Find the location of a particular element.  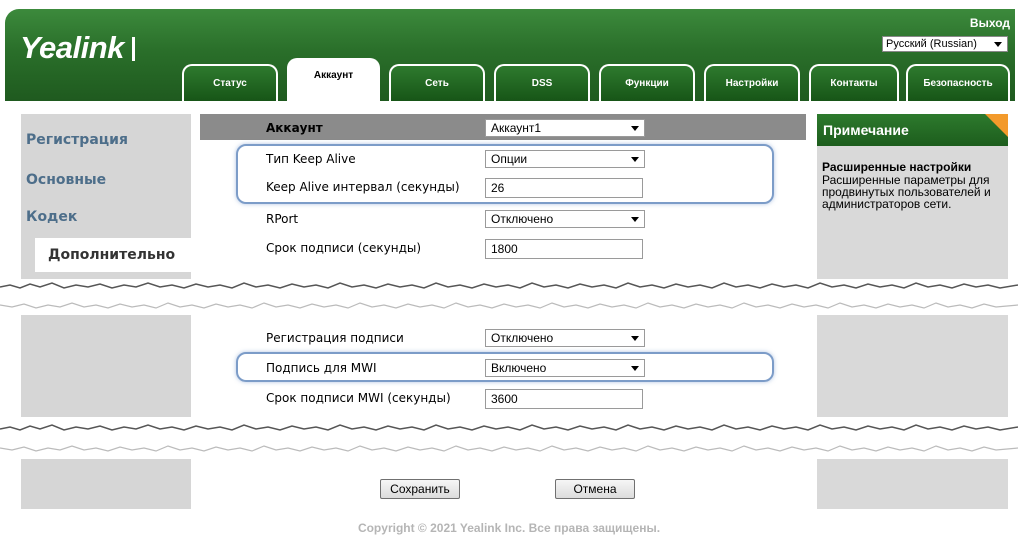

rport-label: RPort is located at coordinates (282, 219).